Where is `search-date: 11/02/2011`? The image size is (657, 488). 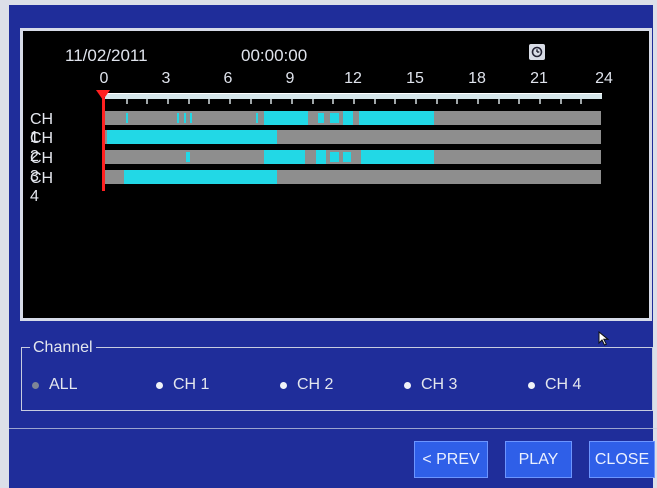
search-date: 11/02/2011 is located at coordinates (106, 55).